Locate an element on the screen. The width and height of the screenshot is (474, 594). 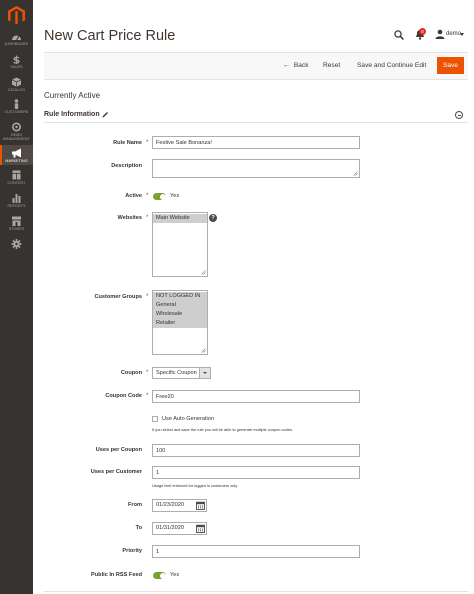
sidebar-item-dashboard: DASHBOARD is located at coordinates (16, 38).